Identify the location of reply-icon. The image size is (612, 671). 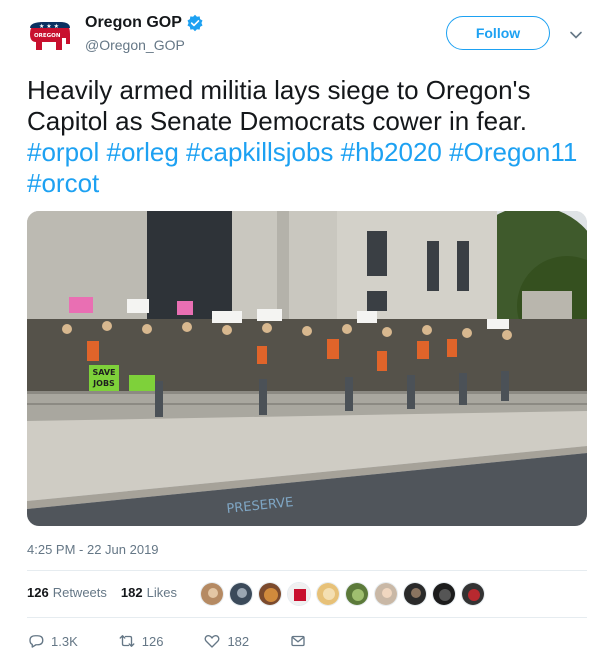
(36, 641).